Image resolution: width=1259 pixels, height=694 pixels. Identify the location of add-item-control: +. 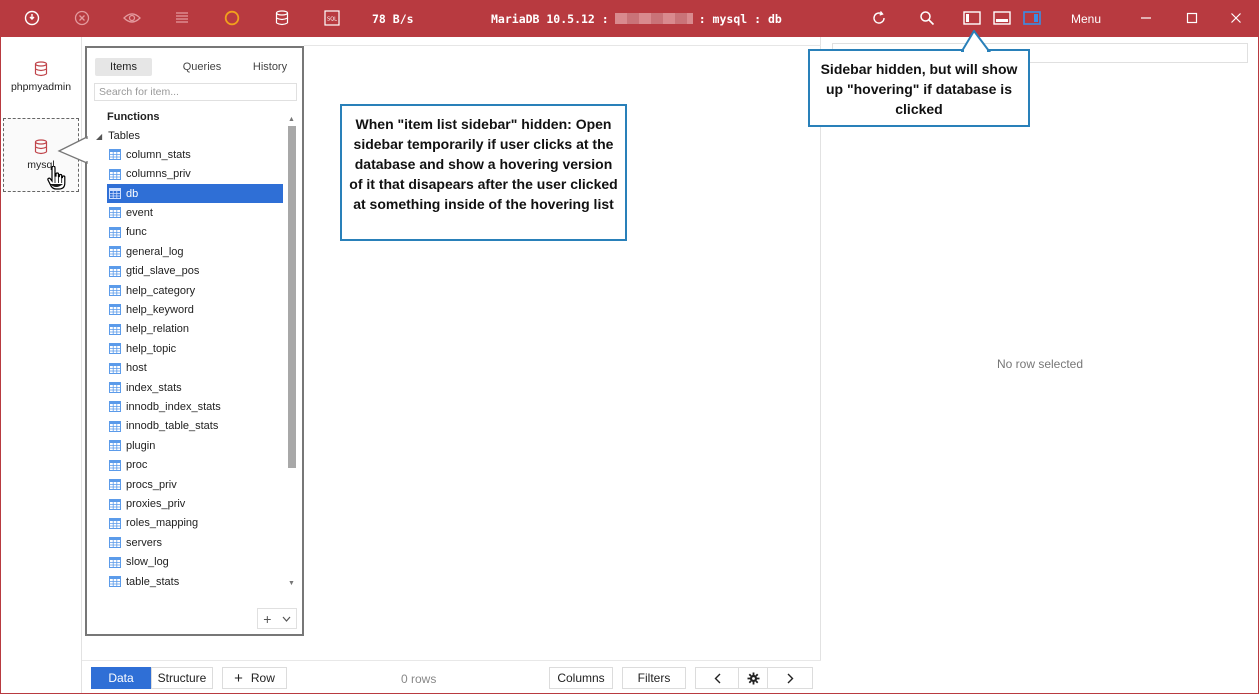
(277, 618).